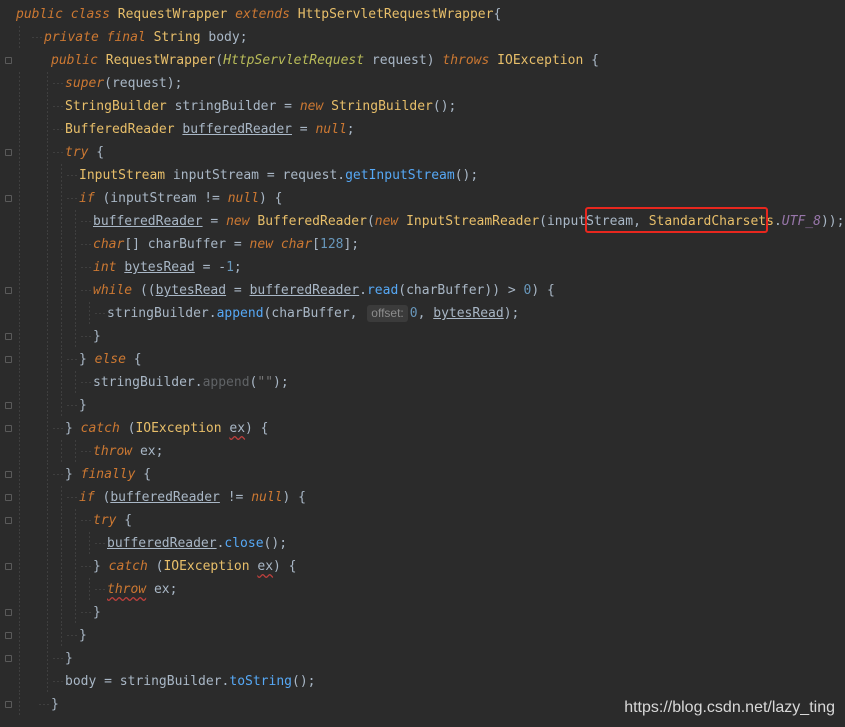  I want to click on code-line: bufferedReader.close();, so click(422, 543).